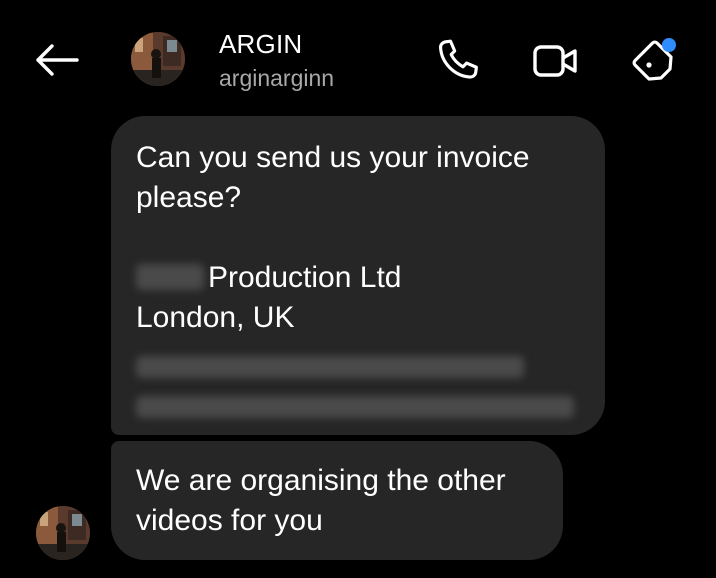  What do you see at coordinates (669, 45) in the screenshot?
I see `notification-dot` at bounding box center [669, 45].